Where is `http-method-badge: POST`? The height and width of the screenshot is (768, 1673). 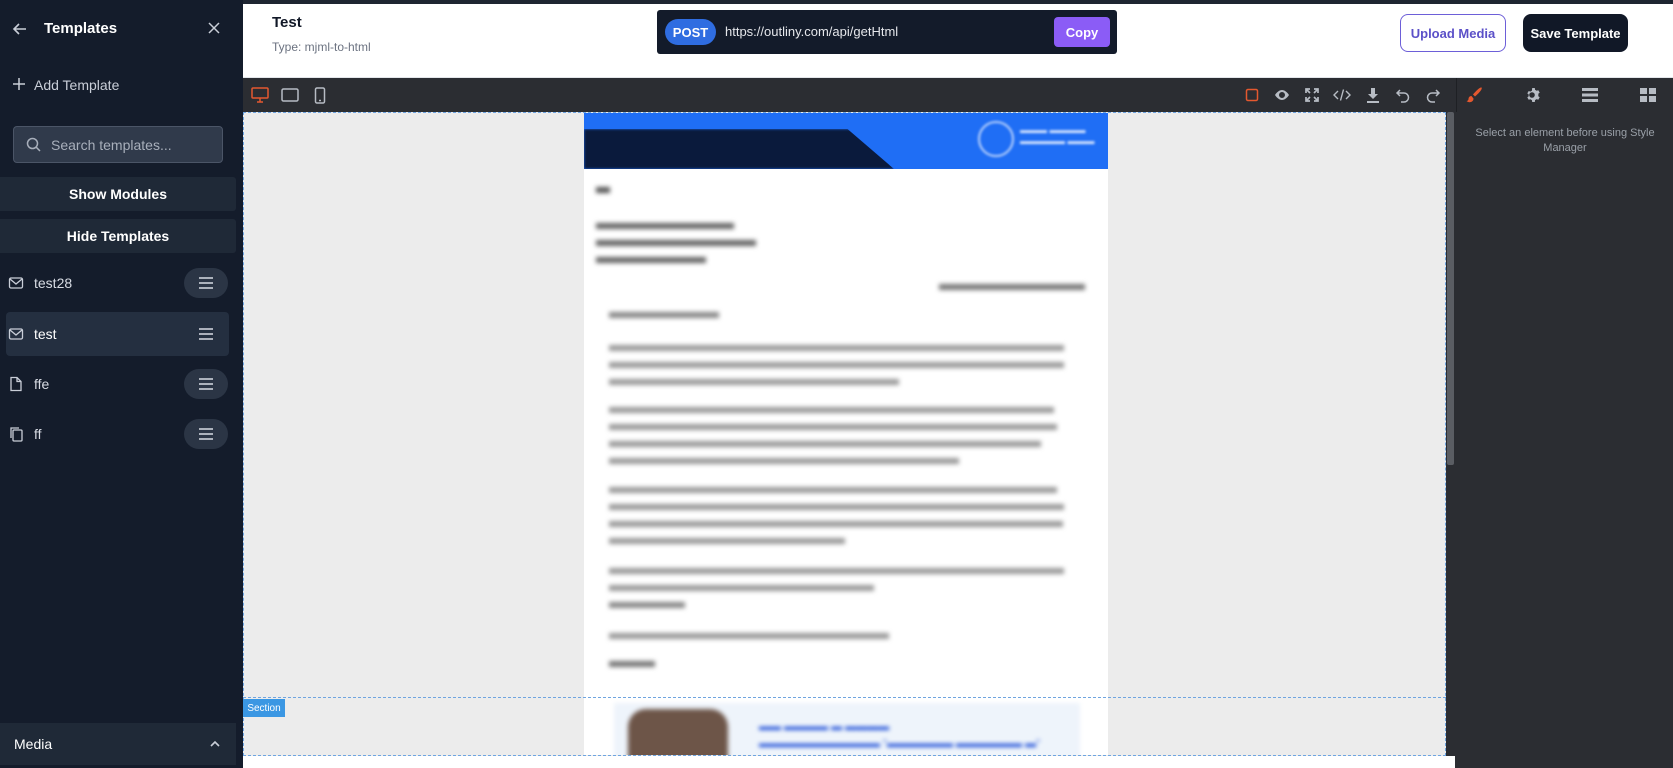 http-method-badge: POST is located at coordinates (690, 32).